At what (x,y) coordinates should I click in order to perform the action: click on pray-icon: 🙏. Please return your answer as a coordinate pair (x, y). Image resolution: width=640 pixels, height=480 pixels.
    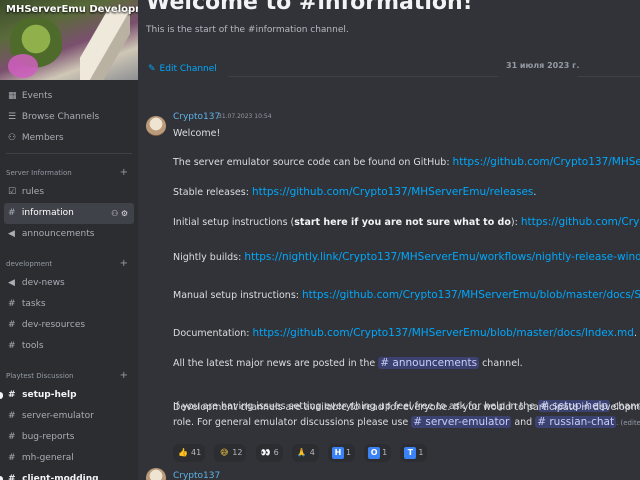
    Looking at the image, I should click on (301, 452).